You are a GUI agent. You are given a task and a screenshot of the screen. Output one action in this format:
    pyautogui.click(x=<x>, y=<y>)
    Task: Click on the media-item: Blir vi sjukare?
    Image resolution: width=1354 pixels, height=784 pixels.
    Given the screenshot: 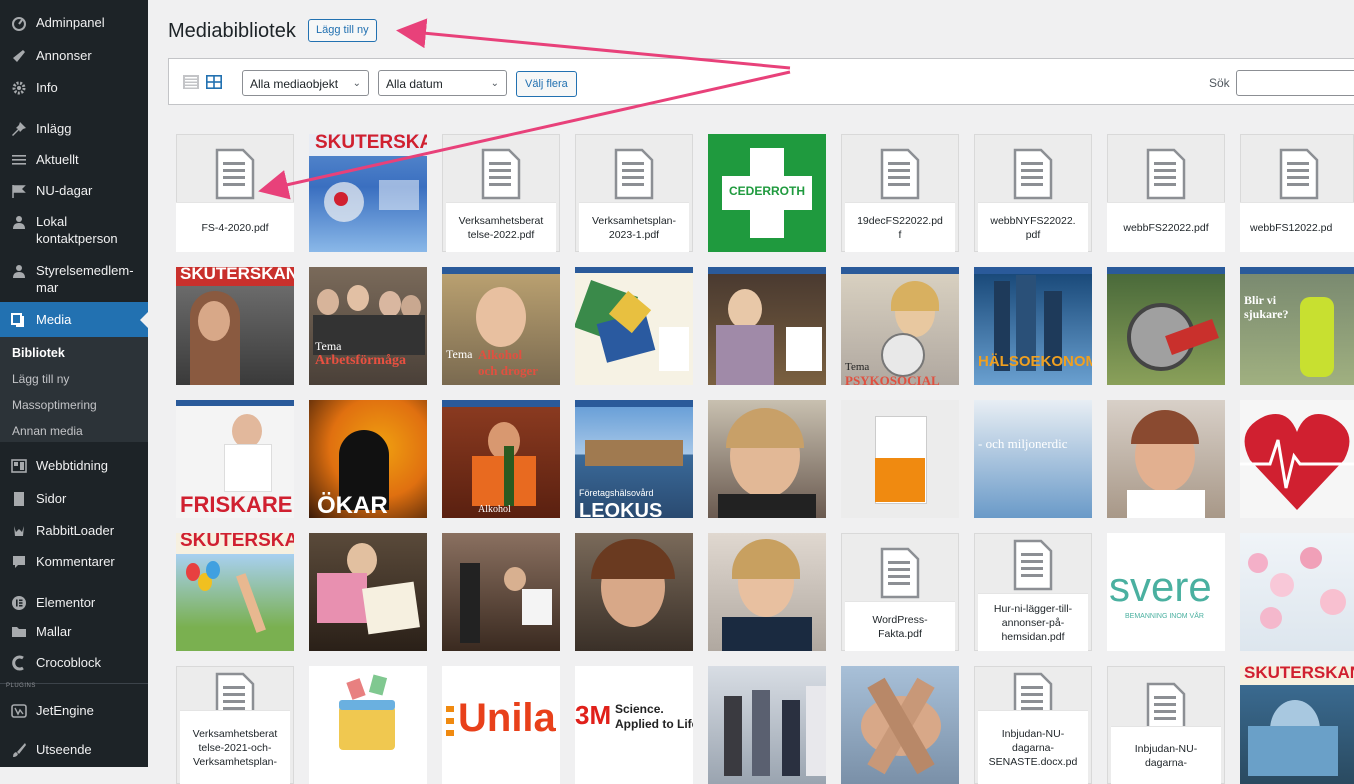 What is the action you would take?
    pyautogui.click(x=1297, y=326)
    